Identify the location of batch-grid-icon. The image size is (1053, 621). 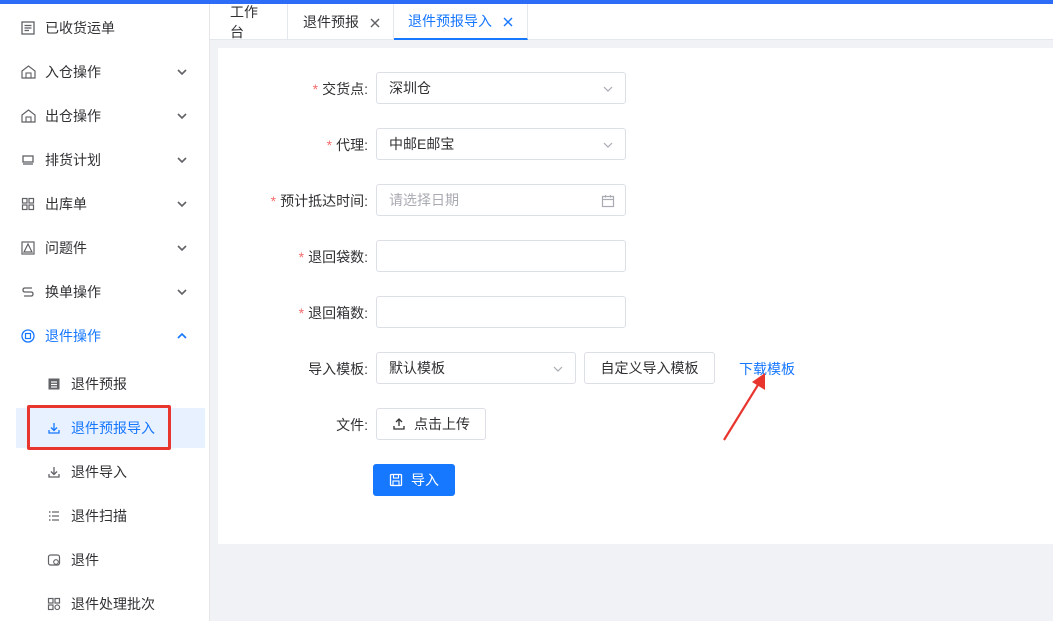
(54, 604).